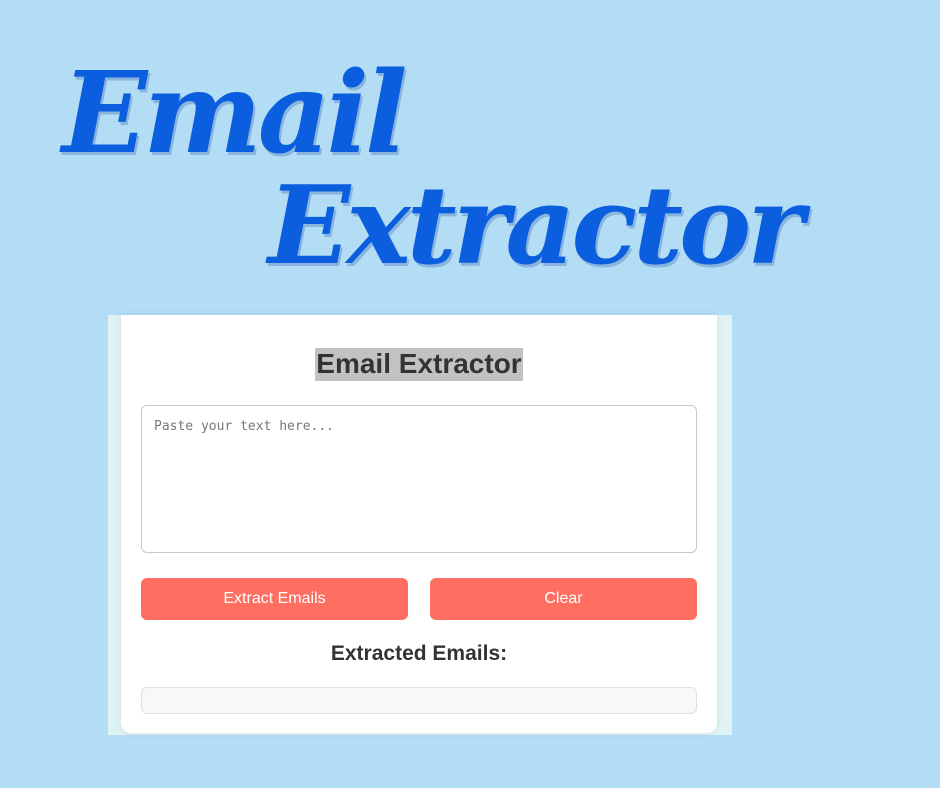 Image resolution: width=940 pixels, height=788 pixels. I want to click on page-title: Email Extractor, so click(419, 364).